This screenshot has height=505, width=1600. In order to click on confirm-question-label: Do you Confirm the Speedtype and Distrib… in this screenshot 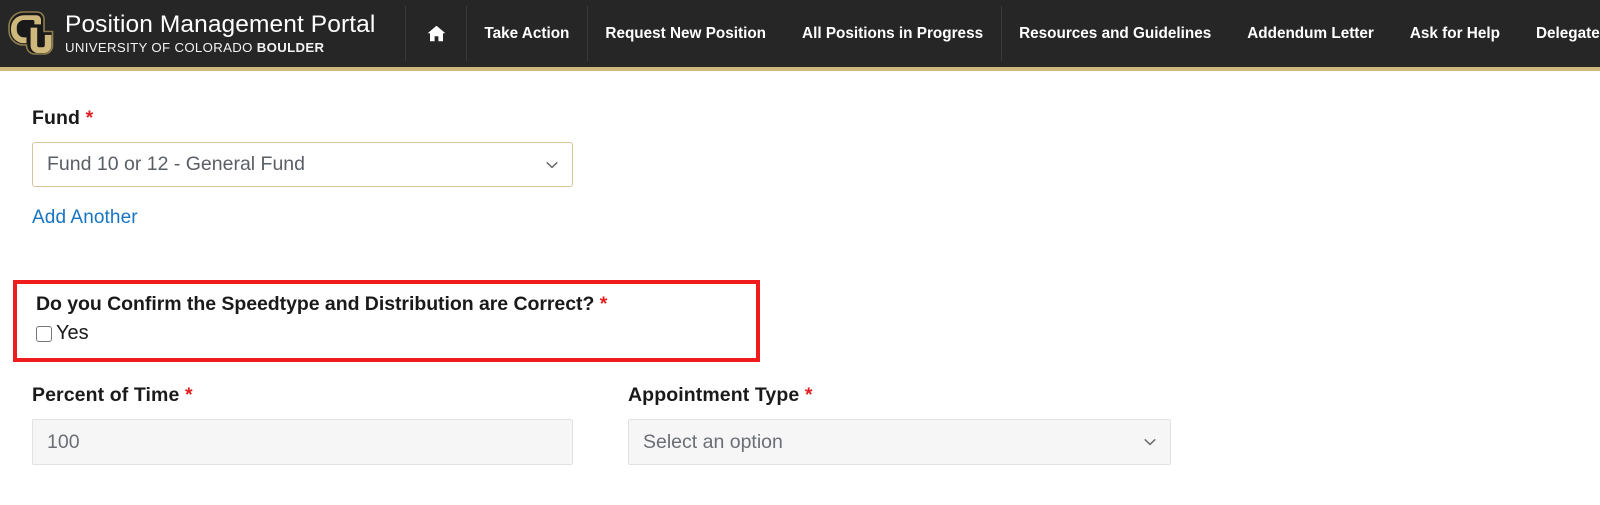, I will do `click(396, 304)`.